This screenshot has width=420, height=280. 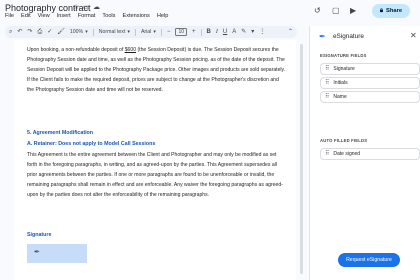 What do you see at coordinates (209, 32) in the screenshot?
I see `bold-icon: B` at bounding box center [209, 32].